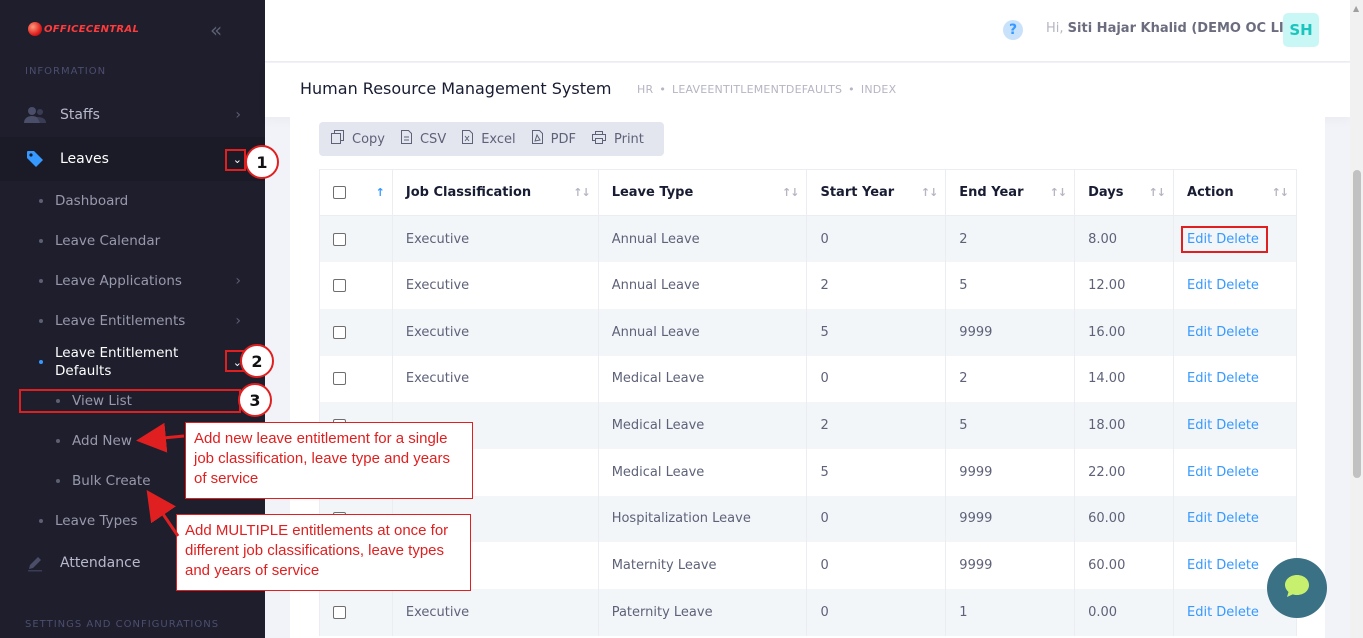 Image resolution: width=1363 pixels, height=638 pixels. What do you see at coordinates (645, 89) in the screenshot?
I see `breadcrumb-item: HR` at bounding box center [645, 89].